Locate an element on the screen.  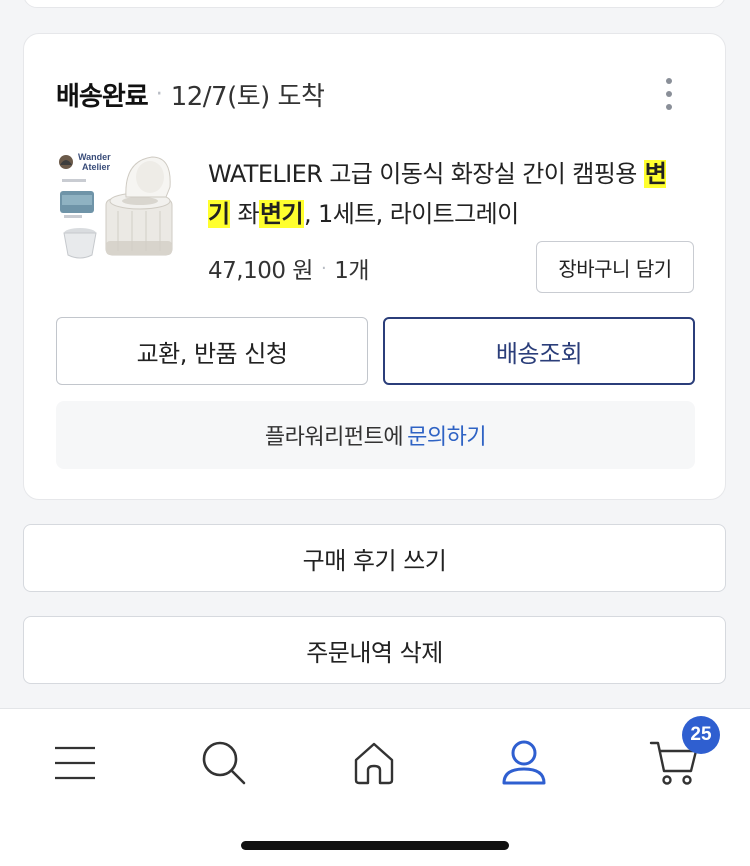
order-header: 배송완료 · 12/7(토) 도착 is located at coordinates (190, 94).